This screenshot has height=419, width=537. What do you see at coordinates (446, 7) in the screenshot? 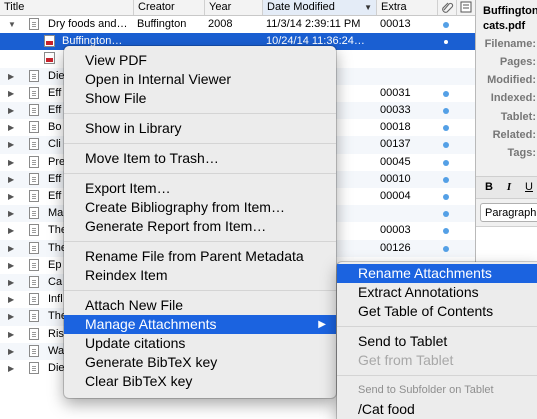
I see `column-header-attachments` at bounding box center [446, 7].